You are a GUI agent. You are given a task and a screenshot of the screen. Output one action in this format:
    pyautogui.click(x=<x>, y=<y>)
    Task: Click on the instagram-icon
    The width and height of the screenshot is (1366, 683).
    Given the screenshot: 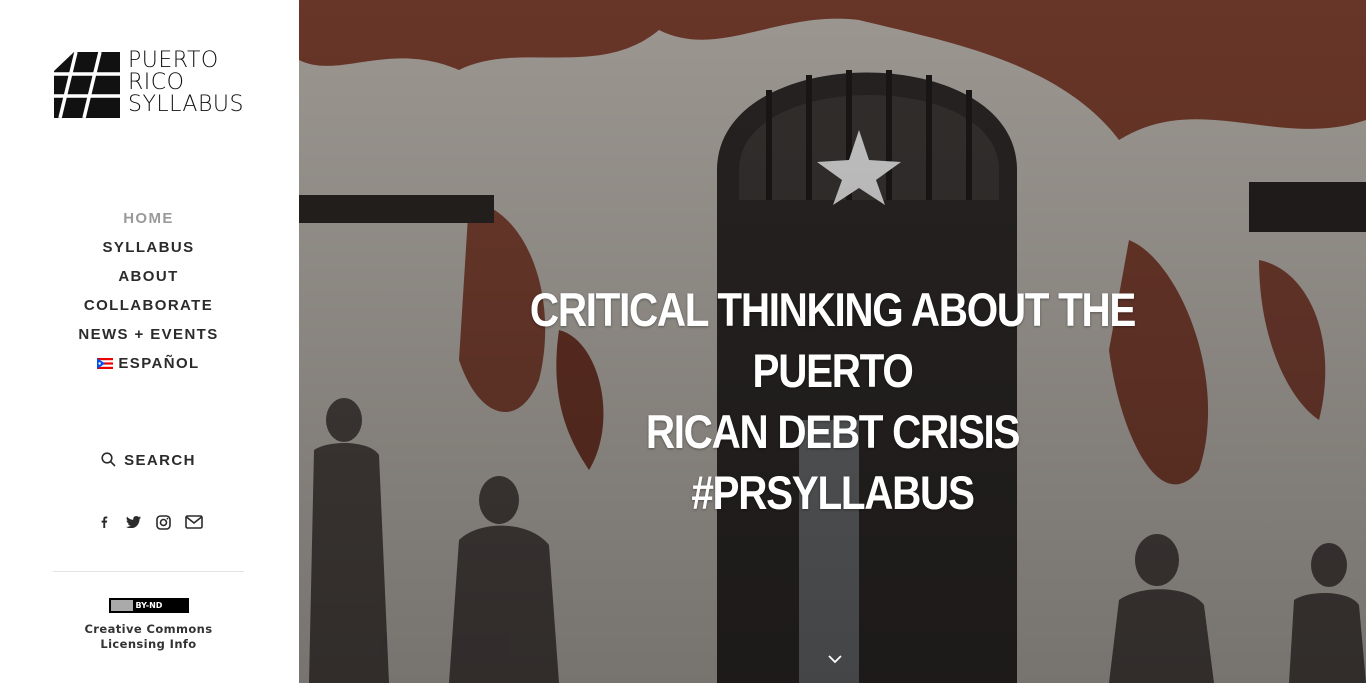 What is the action you would take?
    pyautogui.click(x=164, y=522)
    